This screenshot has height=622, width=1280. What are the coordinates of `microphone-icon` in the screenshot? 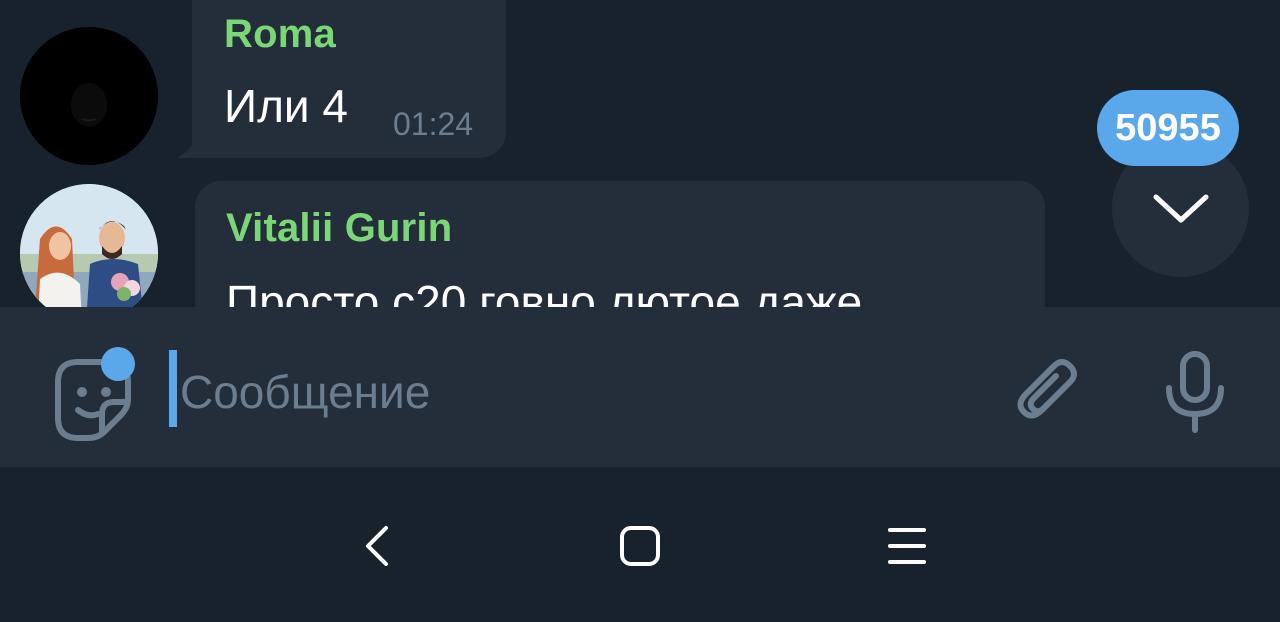 It's located at (1195, 392).